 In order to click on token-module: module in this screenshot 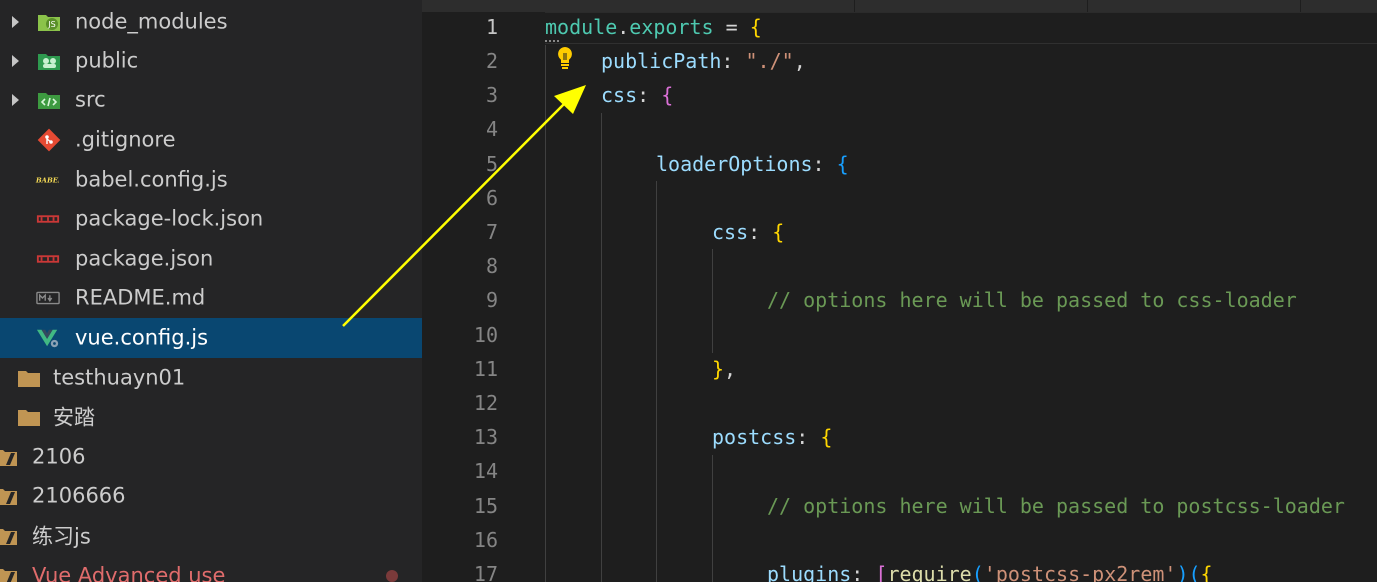, I will do `click(581, 27)`.